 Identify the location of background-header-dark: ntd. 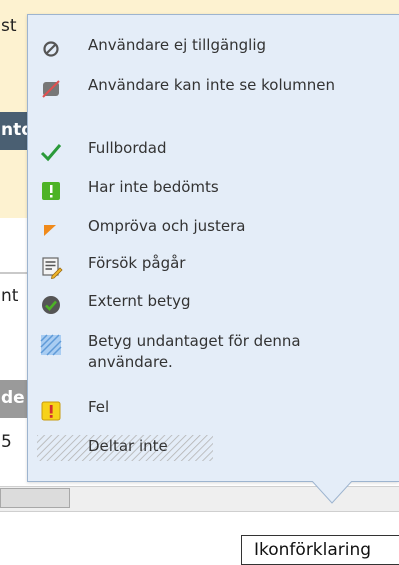
(16, 131).